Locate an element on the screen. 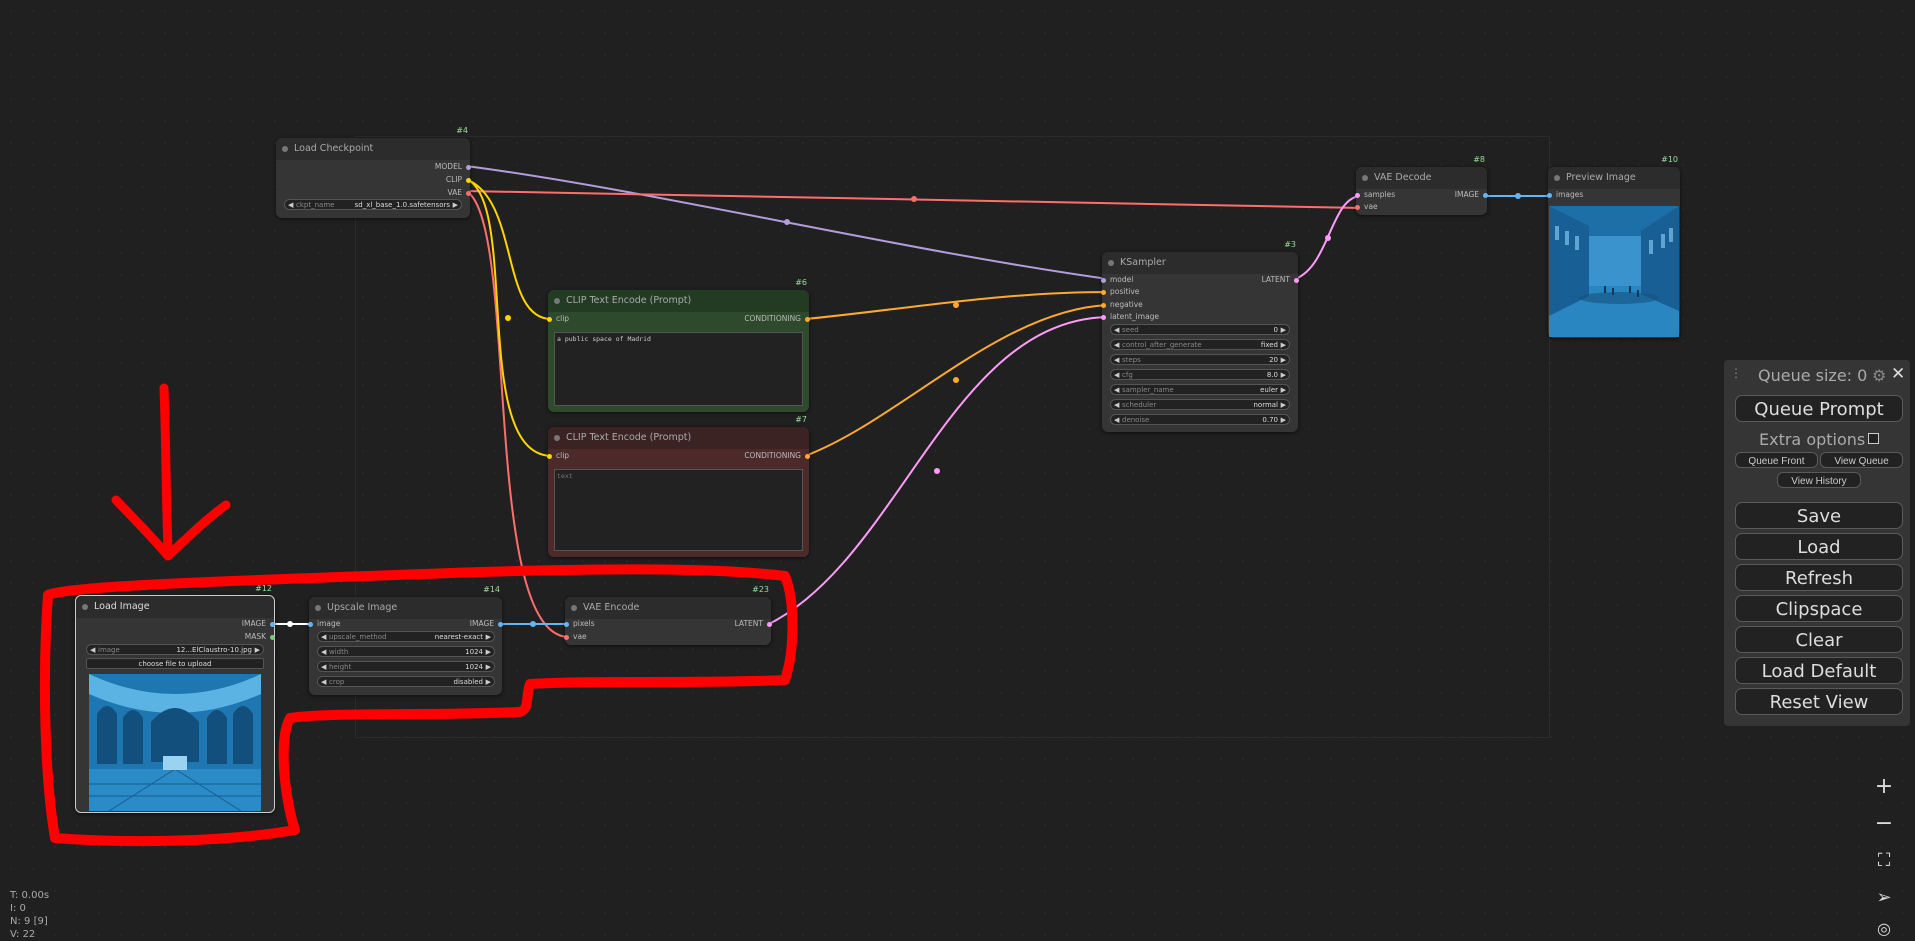 The height and width of the screenshot is (941, 1915). output-latent: LATENT is located at coordinates (753, 624).